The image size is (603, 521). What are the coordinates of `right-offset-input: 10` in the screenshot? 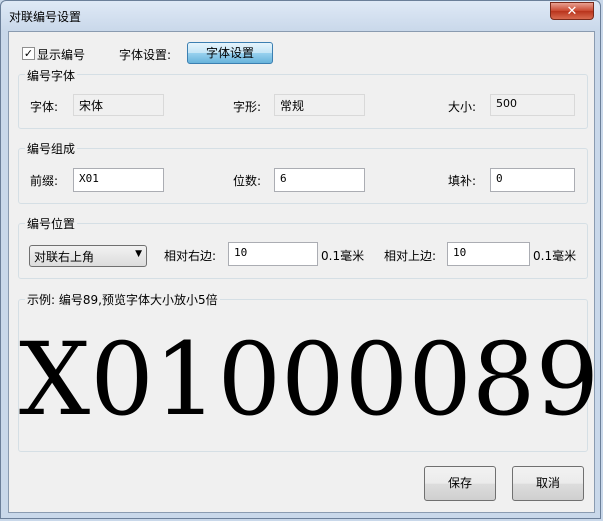 It's located at (273, 254).